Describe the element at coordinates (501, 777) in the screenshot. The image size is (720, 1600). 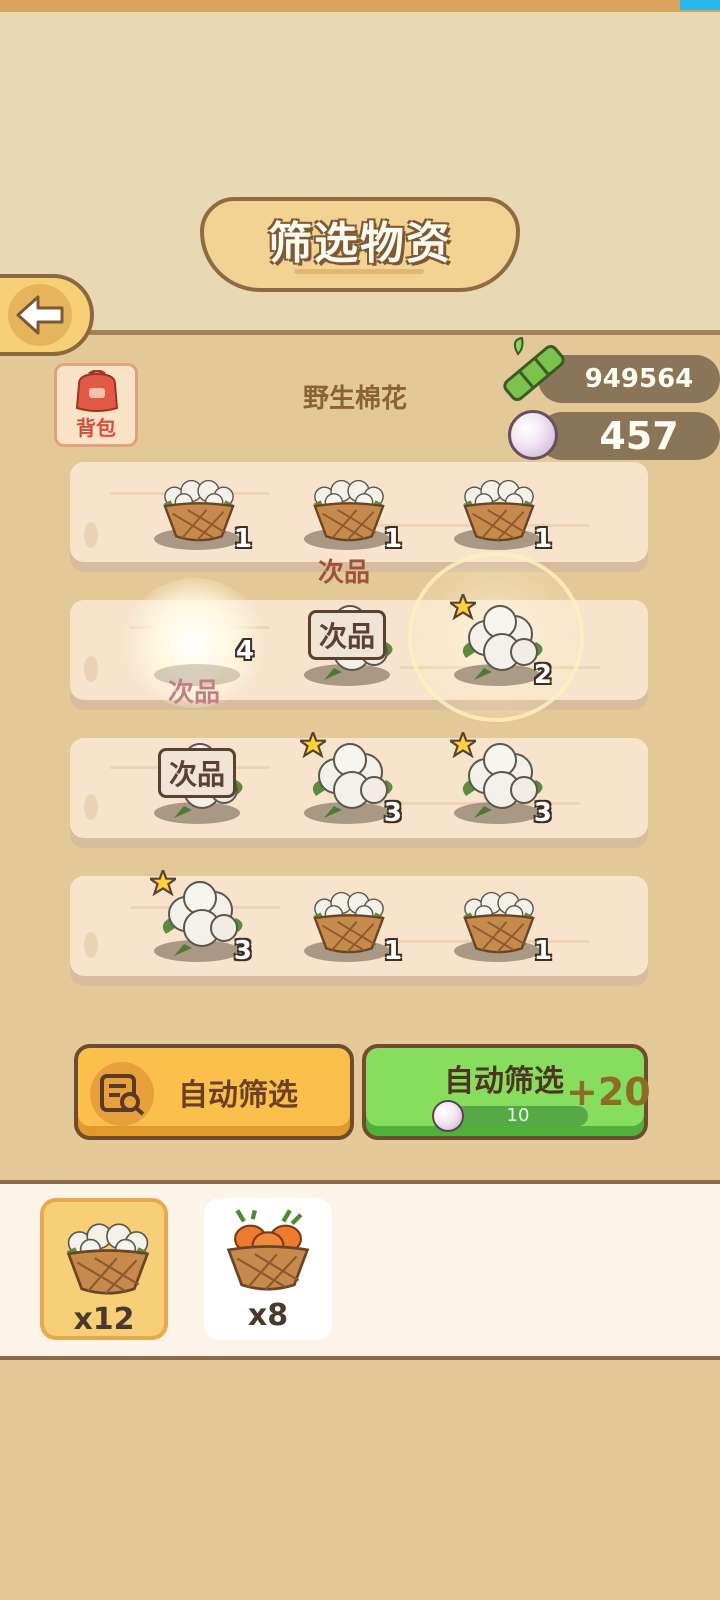
I see `slot-r3-c3: 3` at that location.